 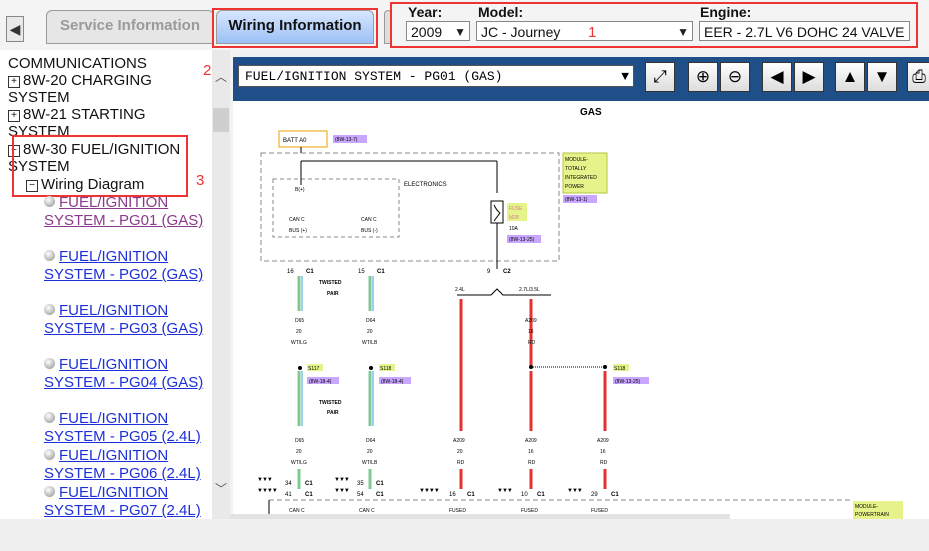 I want to click on diagram-link-label: FUEL/IGNITION SYSTEM - PG06 (2.4L), so click(x=122, y=464).